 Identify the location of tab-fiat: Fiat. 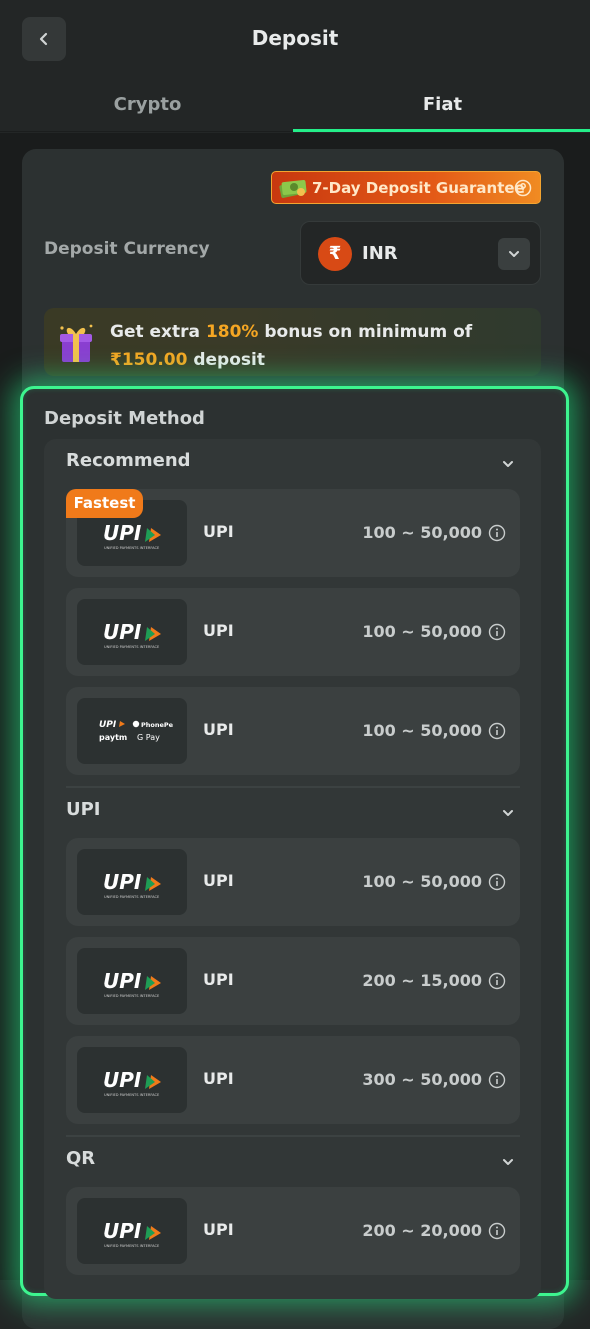
(442, 106).